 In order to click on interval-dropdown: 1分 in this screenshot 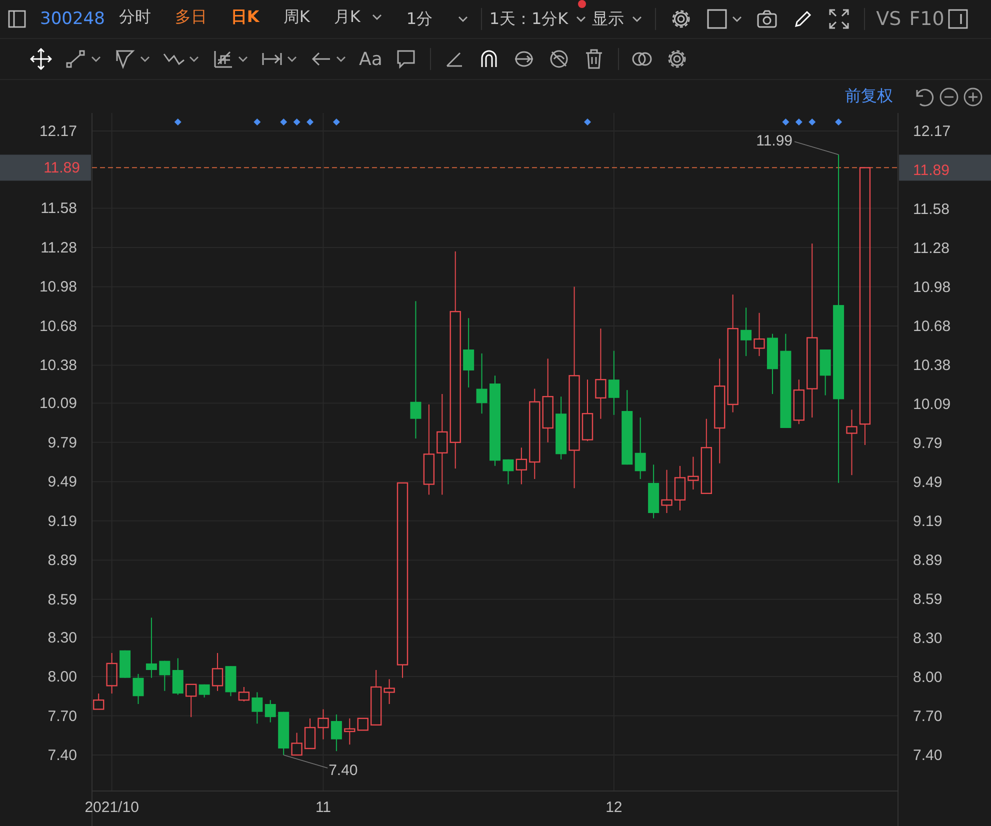, I will do `click(437, 19)`.